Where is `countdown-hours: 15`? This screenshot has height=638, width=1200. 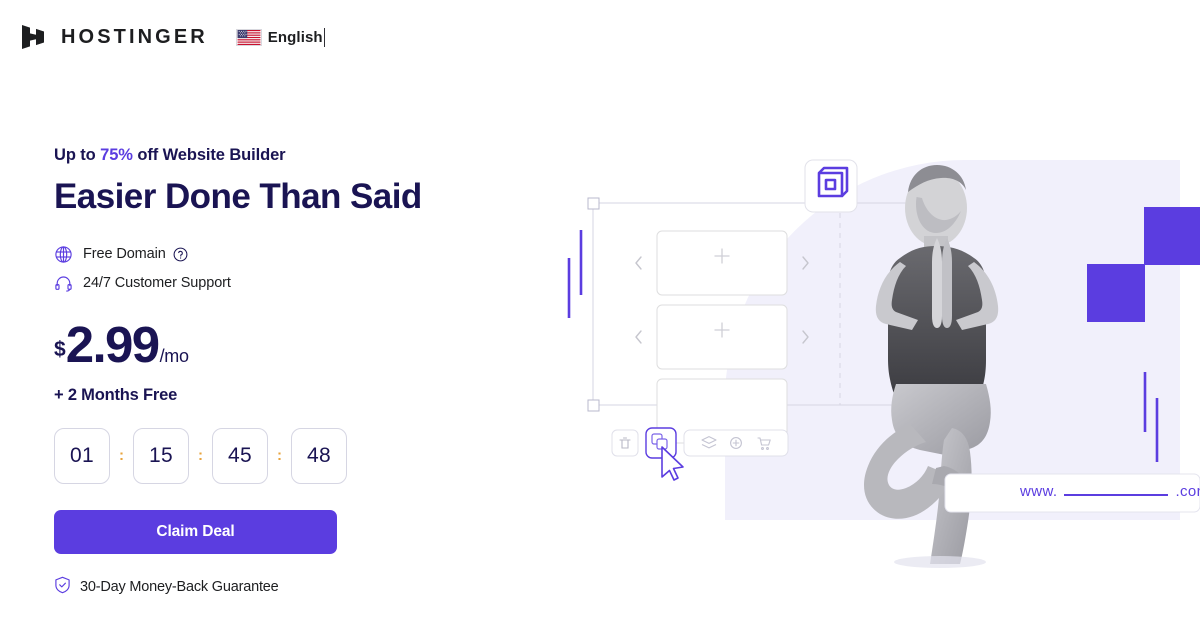
countdown-hours: 15 is located at coordinates (161, 455).